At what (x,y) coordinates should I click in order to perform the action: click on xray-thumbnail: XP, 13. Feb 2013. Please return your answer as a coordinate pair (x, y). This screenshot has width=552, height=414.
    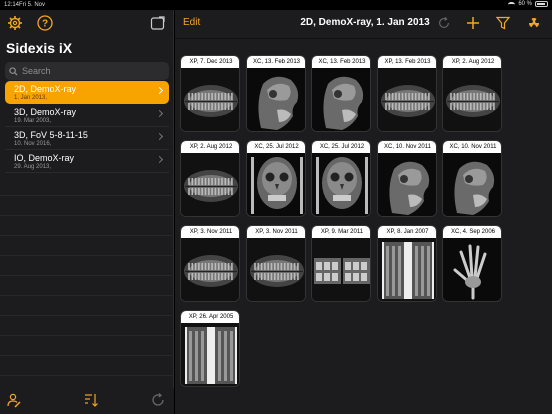
    Looking at the image, I should click on (406, 93).